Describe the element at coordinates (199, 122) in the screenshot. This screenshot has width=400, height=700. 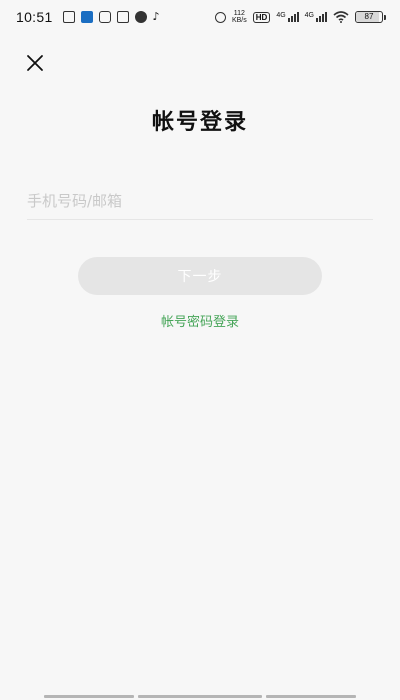
I see `page-title: 帐号登录` at that location.